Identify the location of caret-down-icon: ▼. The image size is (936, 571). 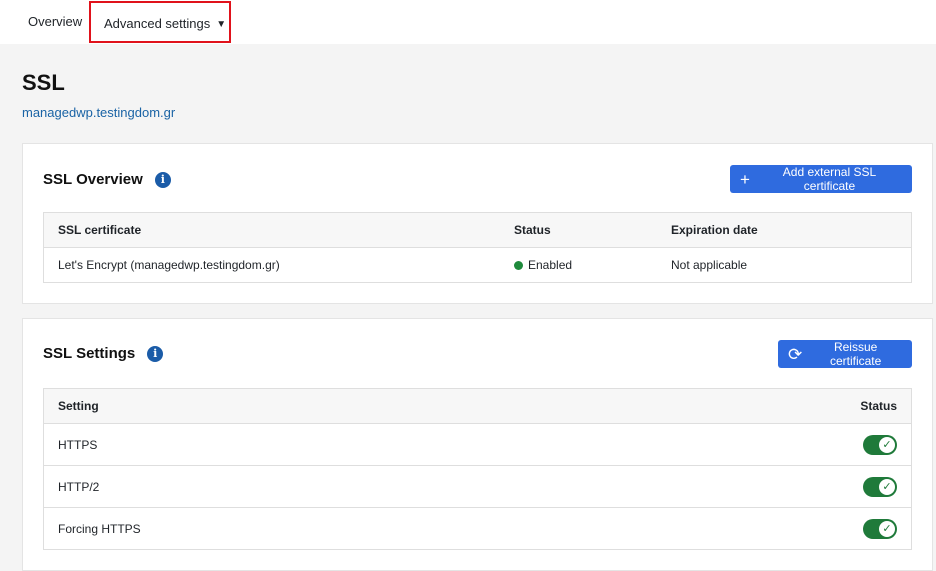
(221, 24).